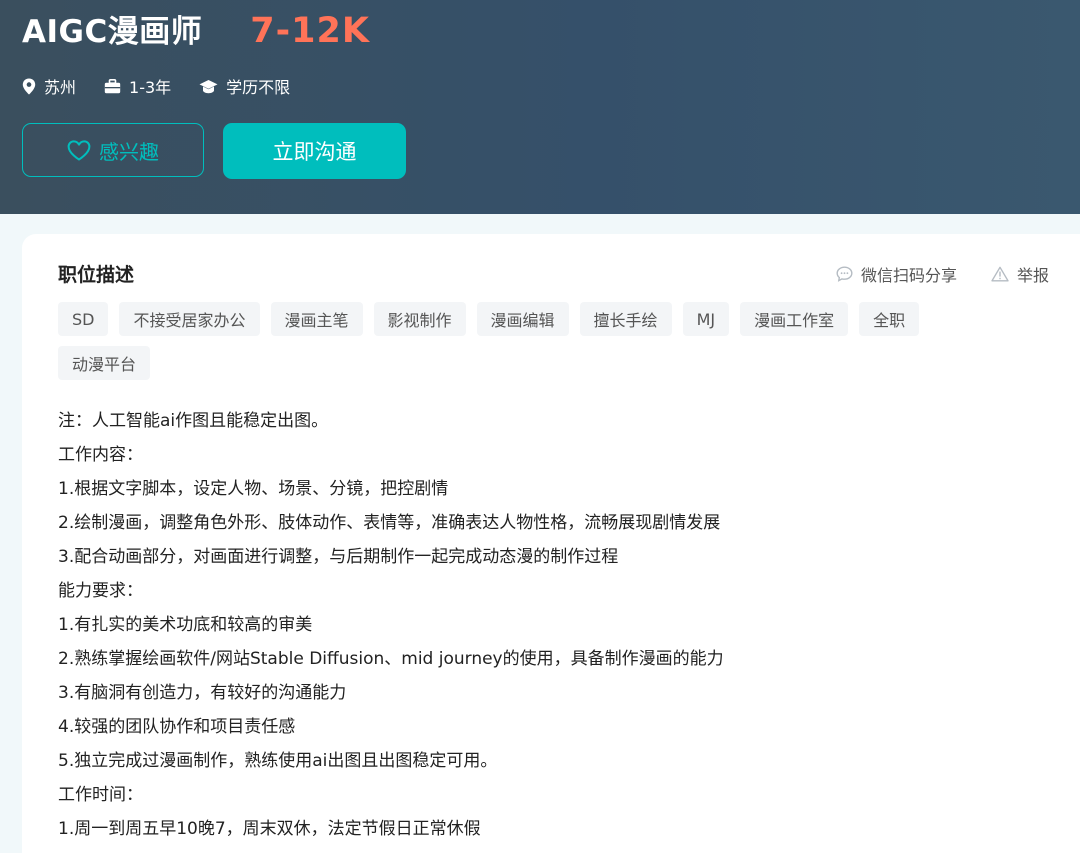  Describe the element at coordinates (100, 795) in the screenshot. I see `description-line: 工作时间：` at that location.